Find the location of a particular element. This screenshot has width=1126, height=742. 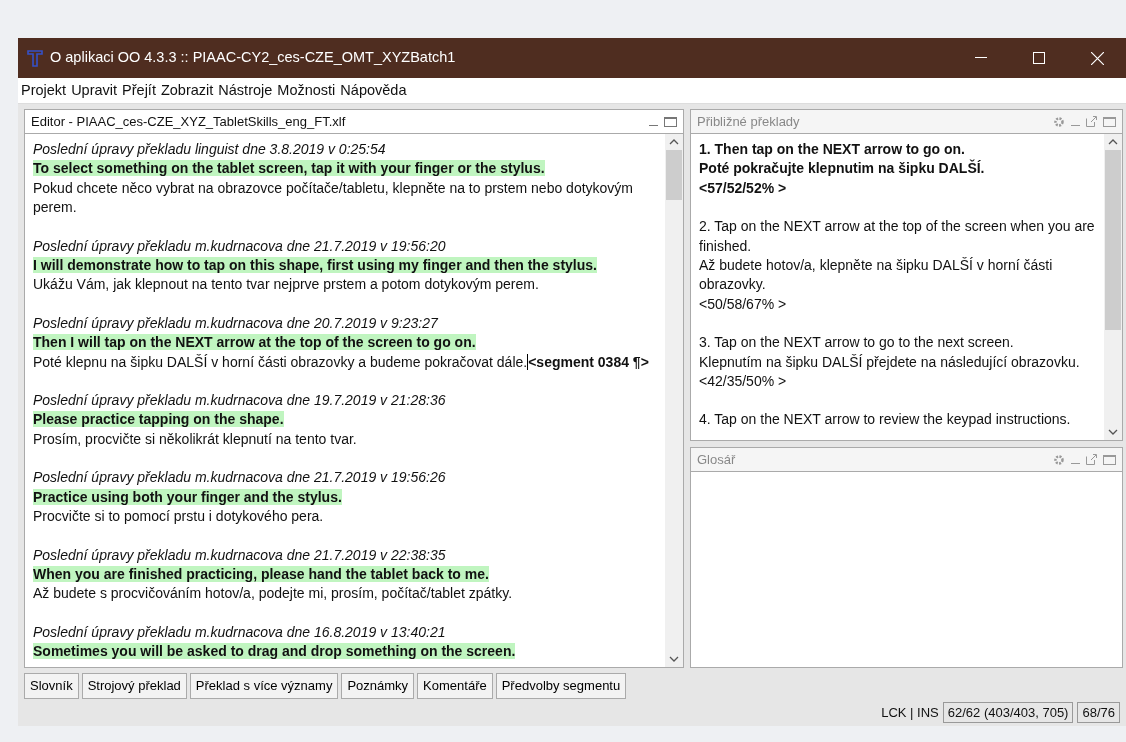

source-text: Then I will tap on the NEXT arrow at the top of the screen to go on. is located at coordinates (254, 342).